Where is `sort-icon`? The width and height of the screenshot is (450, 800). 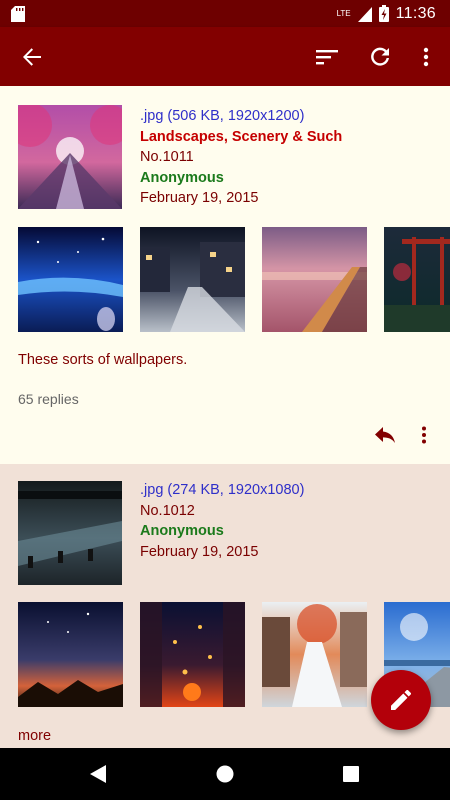 sort-icon is located at coordinates (327, 56).